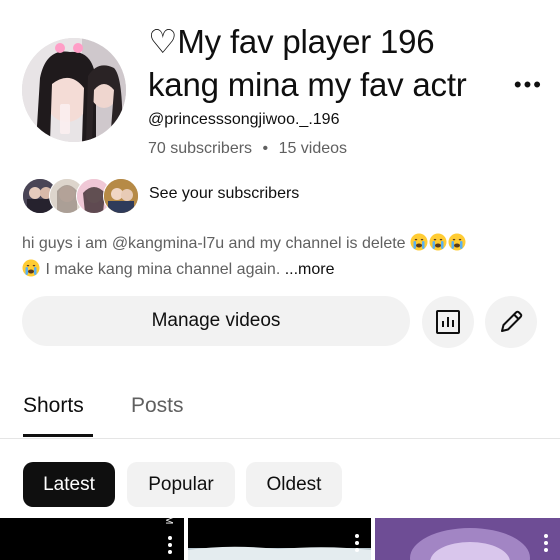 This screenshot has width=560, height=560. I want to click on tab-shorts: Shorts, so click(53, 406).